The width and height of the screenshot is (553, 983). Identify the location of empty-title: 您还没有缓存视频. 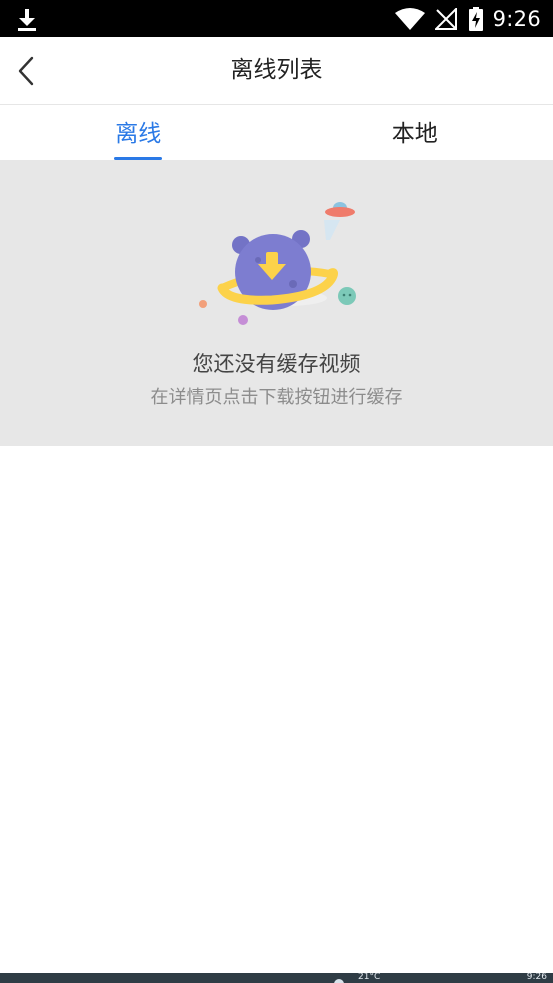
(276, 364).